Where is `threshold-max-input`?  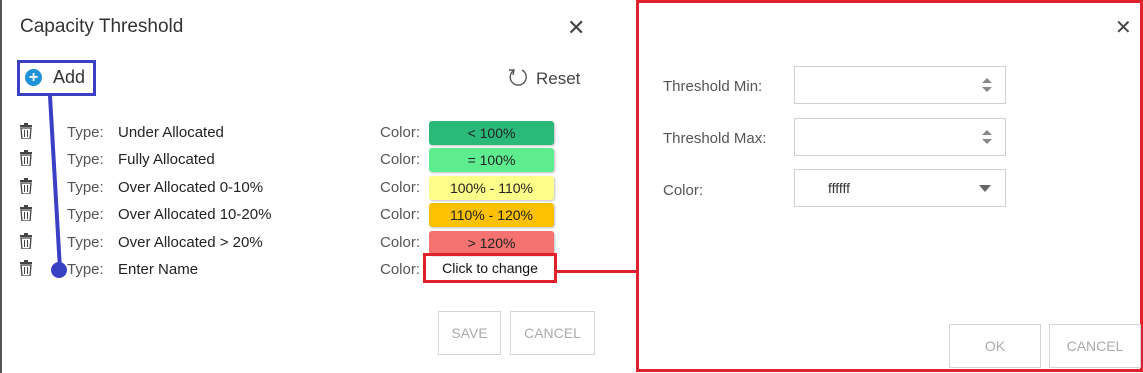
threshold-max-input is located at coordinates (900, 137).